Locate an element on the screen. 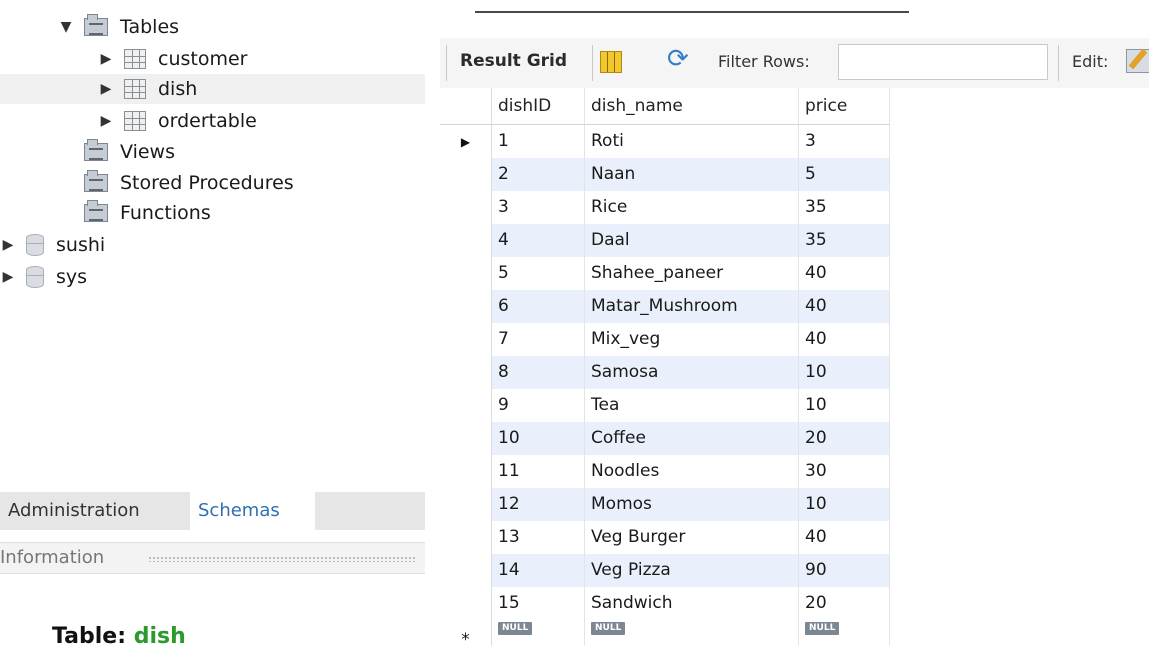 Image resolution: width=1149 pixels, height=646 pixels. table-row: 7 Mix_veg 40 is located at coordinates (665, 339).